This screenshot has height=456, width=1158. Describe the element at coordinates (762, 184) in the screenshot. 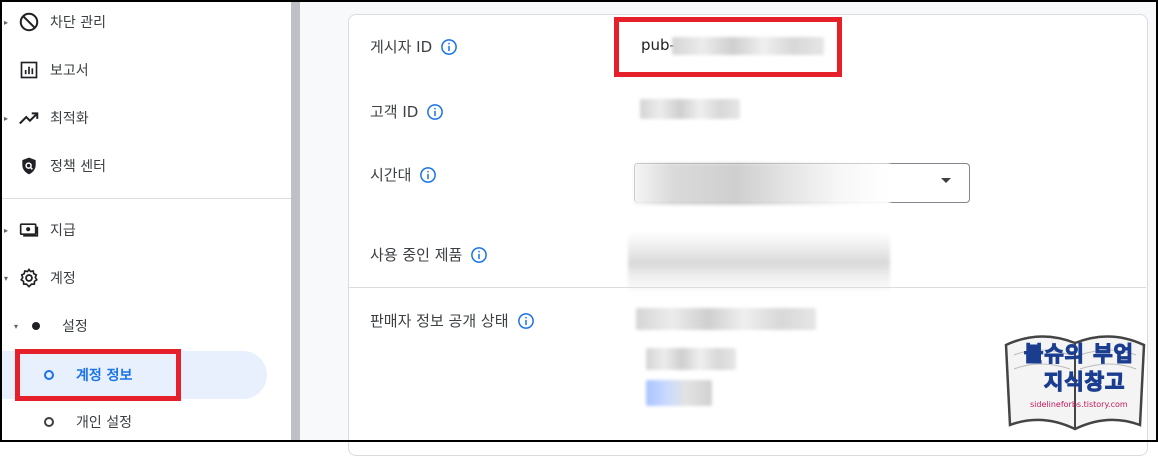

I see `redacted-timezone-value` at that location.